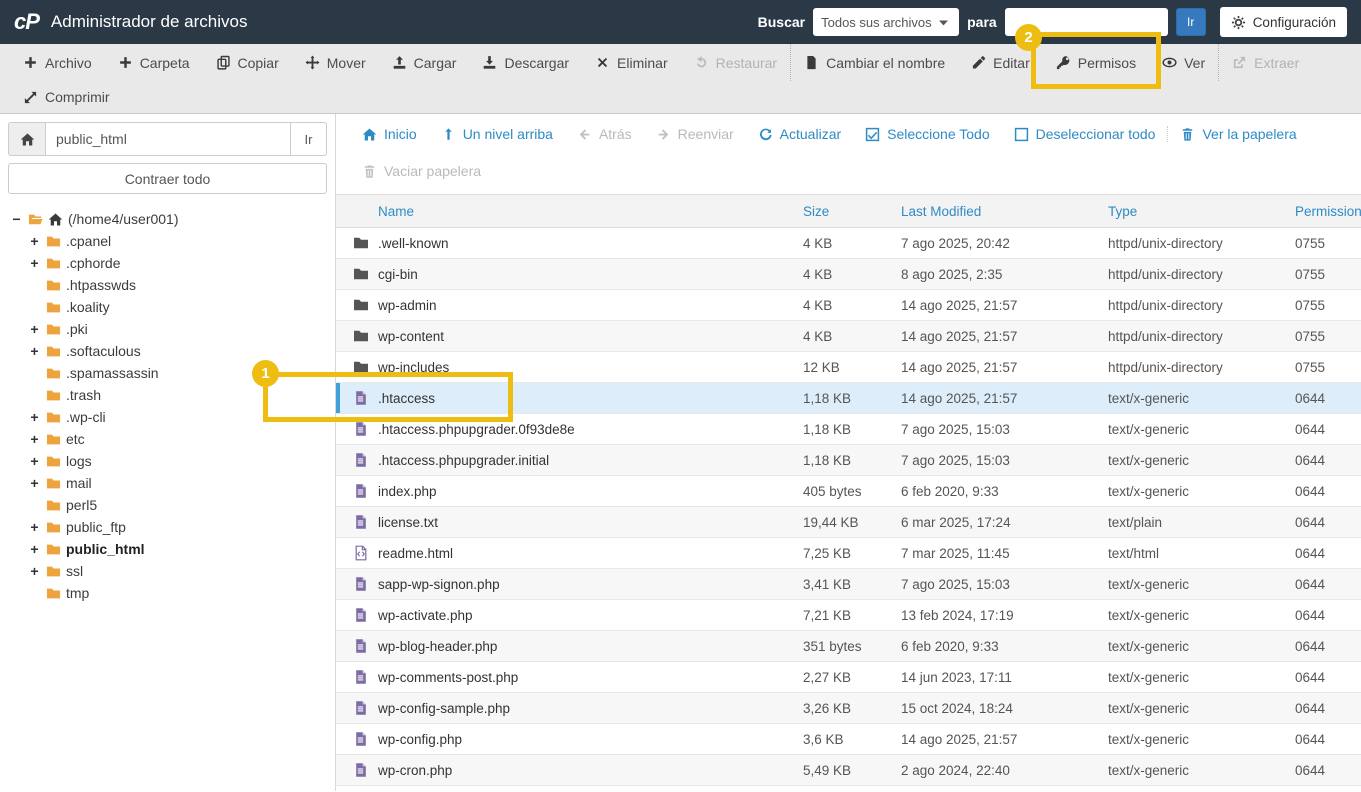 The image size is (1361, 792). What do you see at coordinates (167, 593) in the screenshot?
I see `tree-item-tmp: tmp` at bounding box center [167, 593].